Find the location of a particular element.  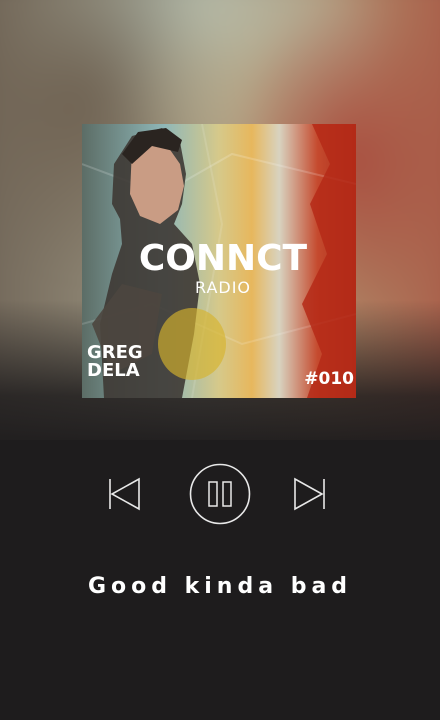

artist-name: GREG DELA is located at coordinates (117, 362).